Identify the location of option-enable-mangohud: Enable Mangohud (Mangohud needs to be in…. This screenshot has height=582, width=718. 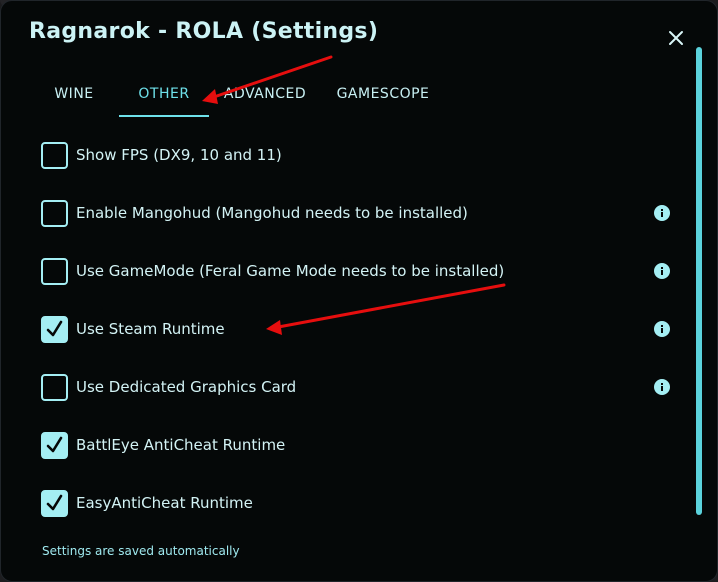
(361, 214).